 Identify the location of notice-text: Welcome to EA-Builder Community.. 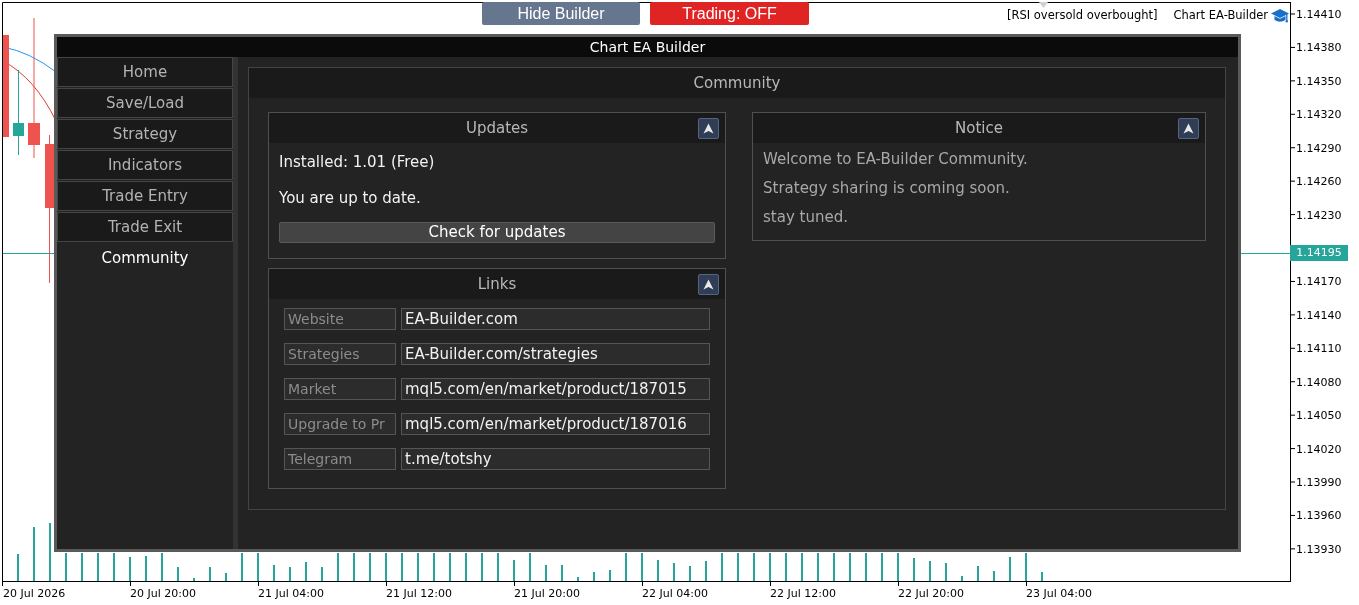
(896, 159).